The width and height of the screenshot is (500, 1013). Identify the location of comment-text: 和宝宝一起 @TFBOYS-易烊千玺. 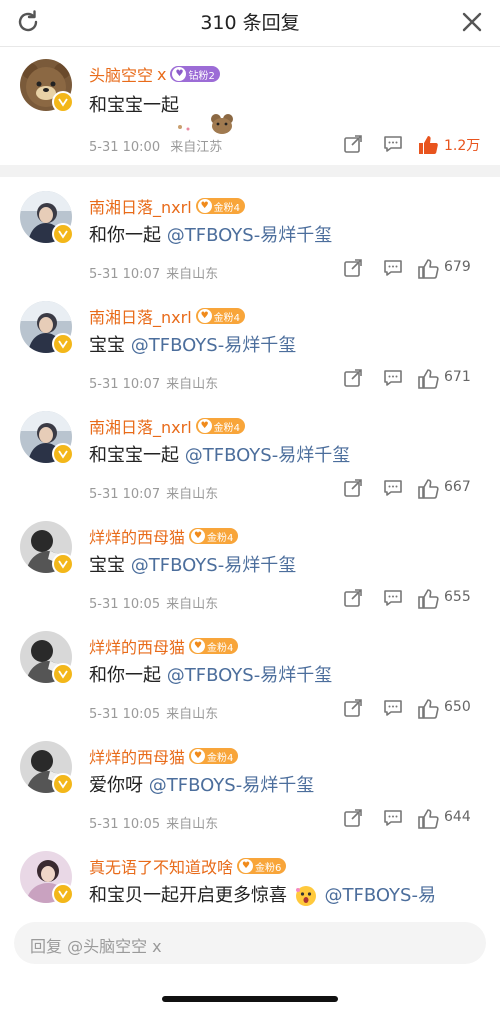
(219, 454).